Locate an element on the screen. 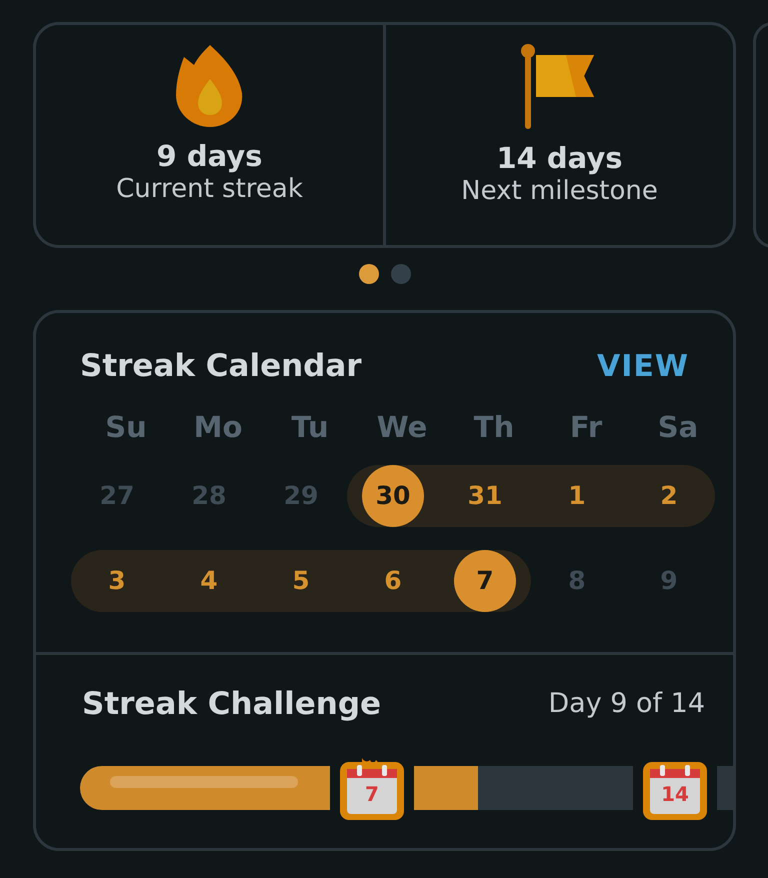  calendar-day: 30 is located at coordinates (393, 496).